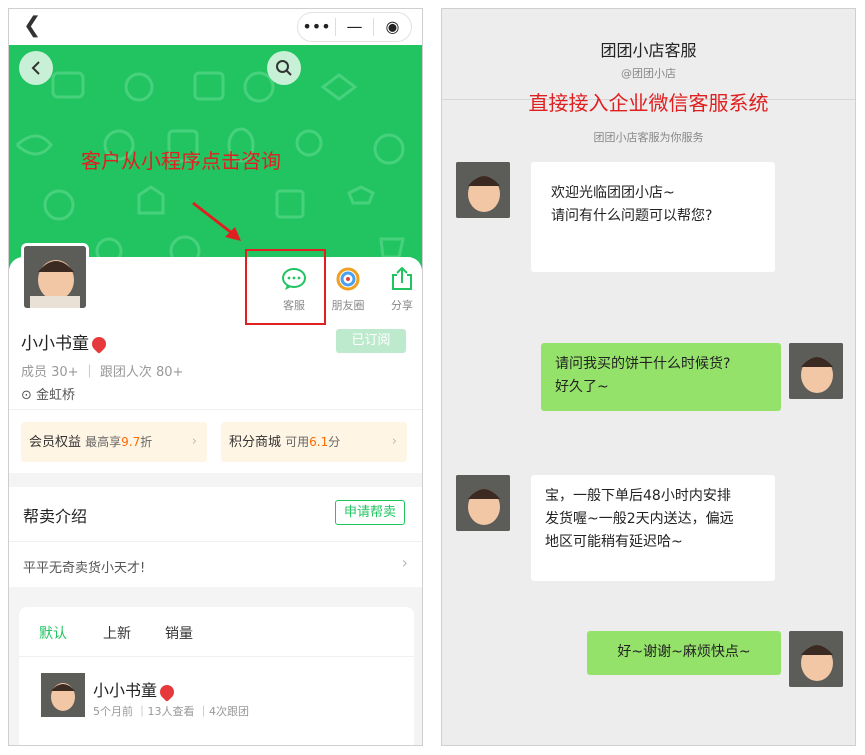 This screenshot has height=755, width=865. I want to click on perks-row: 会员权益 最高享9.7折 › 积分商城 可用6.1分 ›, so click(215, 441).